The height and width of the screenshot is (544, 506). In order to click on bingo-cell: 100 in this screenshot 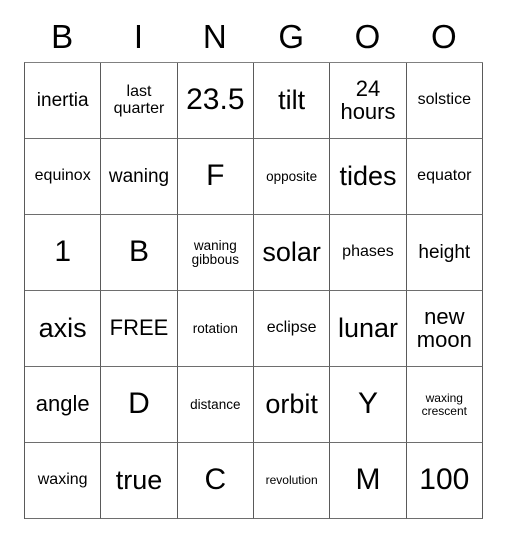, I will do `click(444, 481)`.